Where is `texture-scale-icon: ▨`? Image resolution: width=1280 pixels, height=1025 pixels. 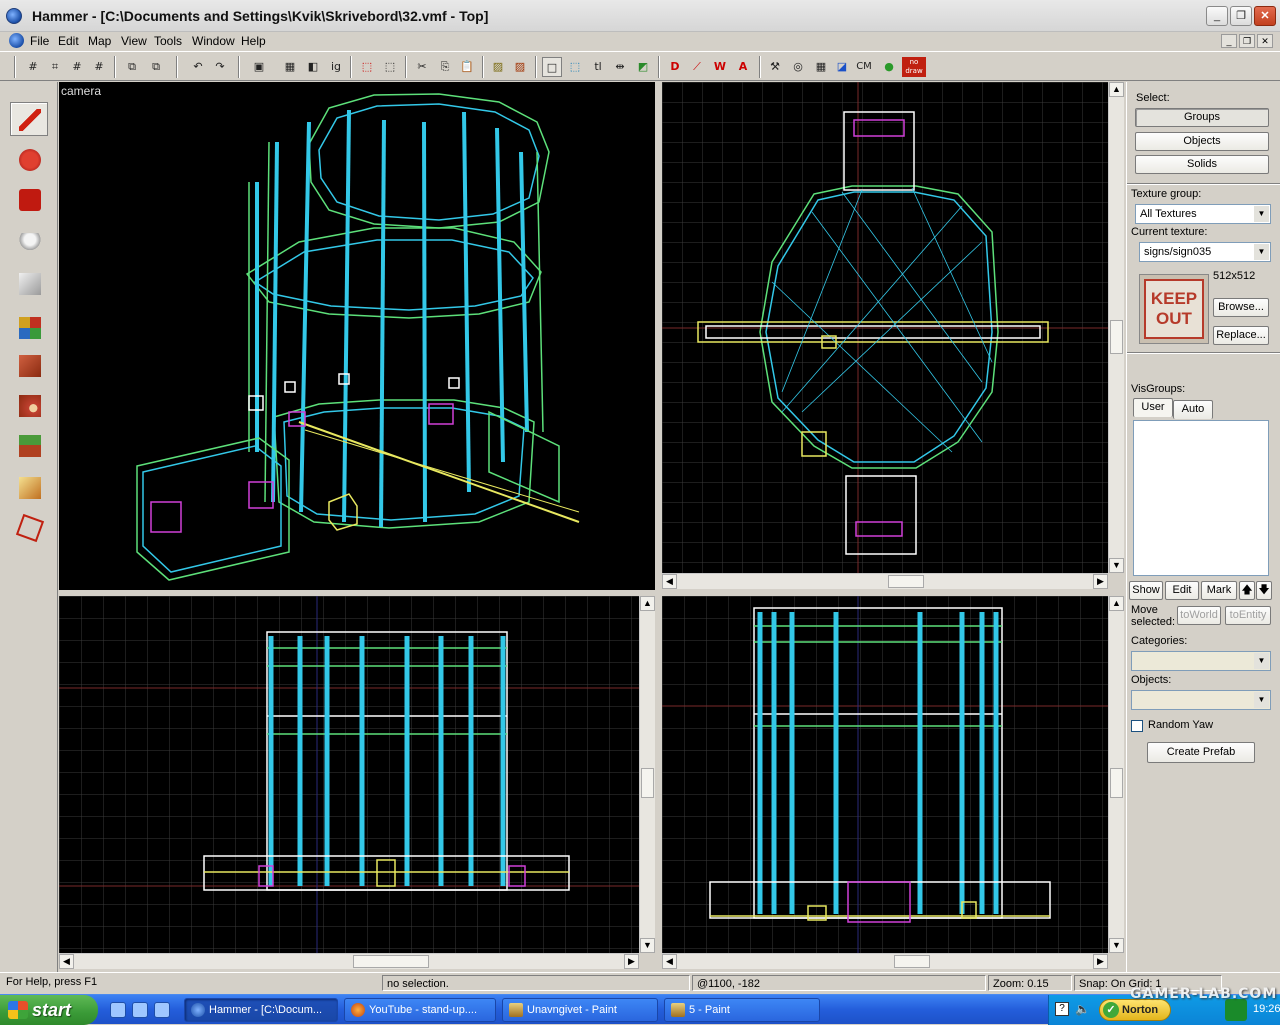
texture-scale-icon: ▨ is located at coordinates (520, 67).